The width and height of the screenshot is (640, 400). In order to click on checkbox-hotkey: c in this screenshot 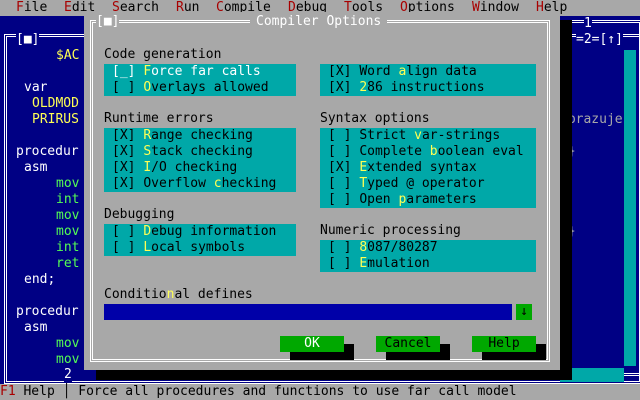, I will do `click(217, 183)`.